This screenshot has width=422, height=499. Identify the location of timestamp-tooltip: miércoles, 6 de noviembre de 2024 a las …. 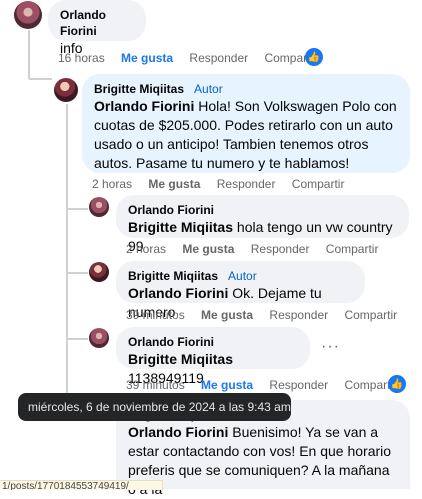
(154, 407).